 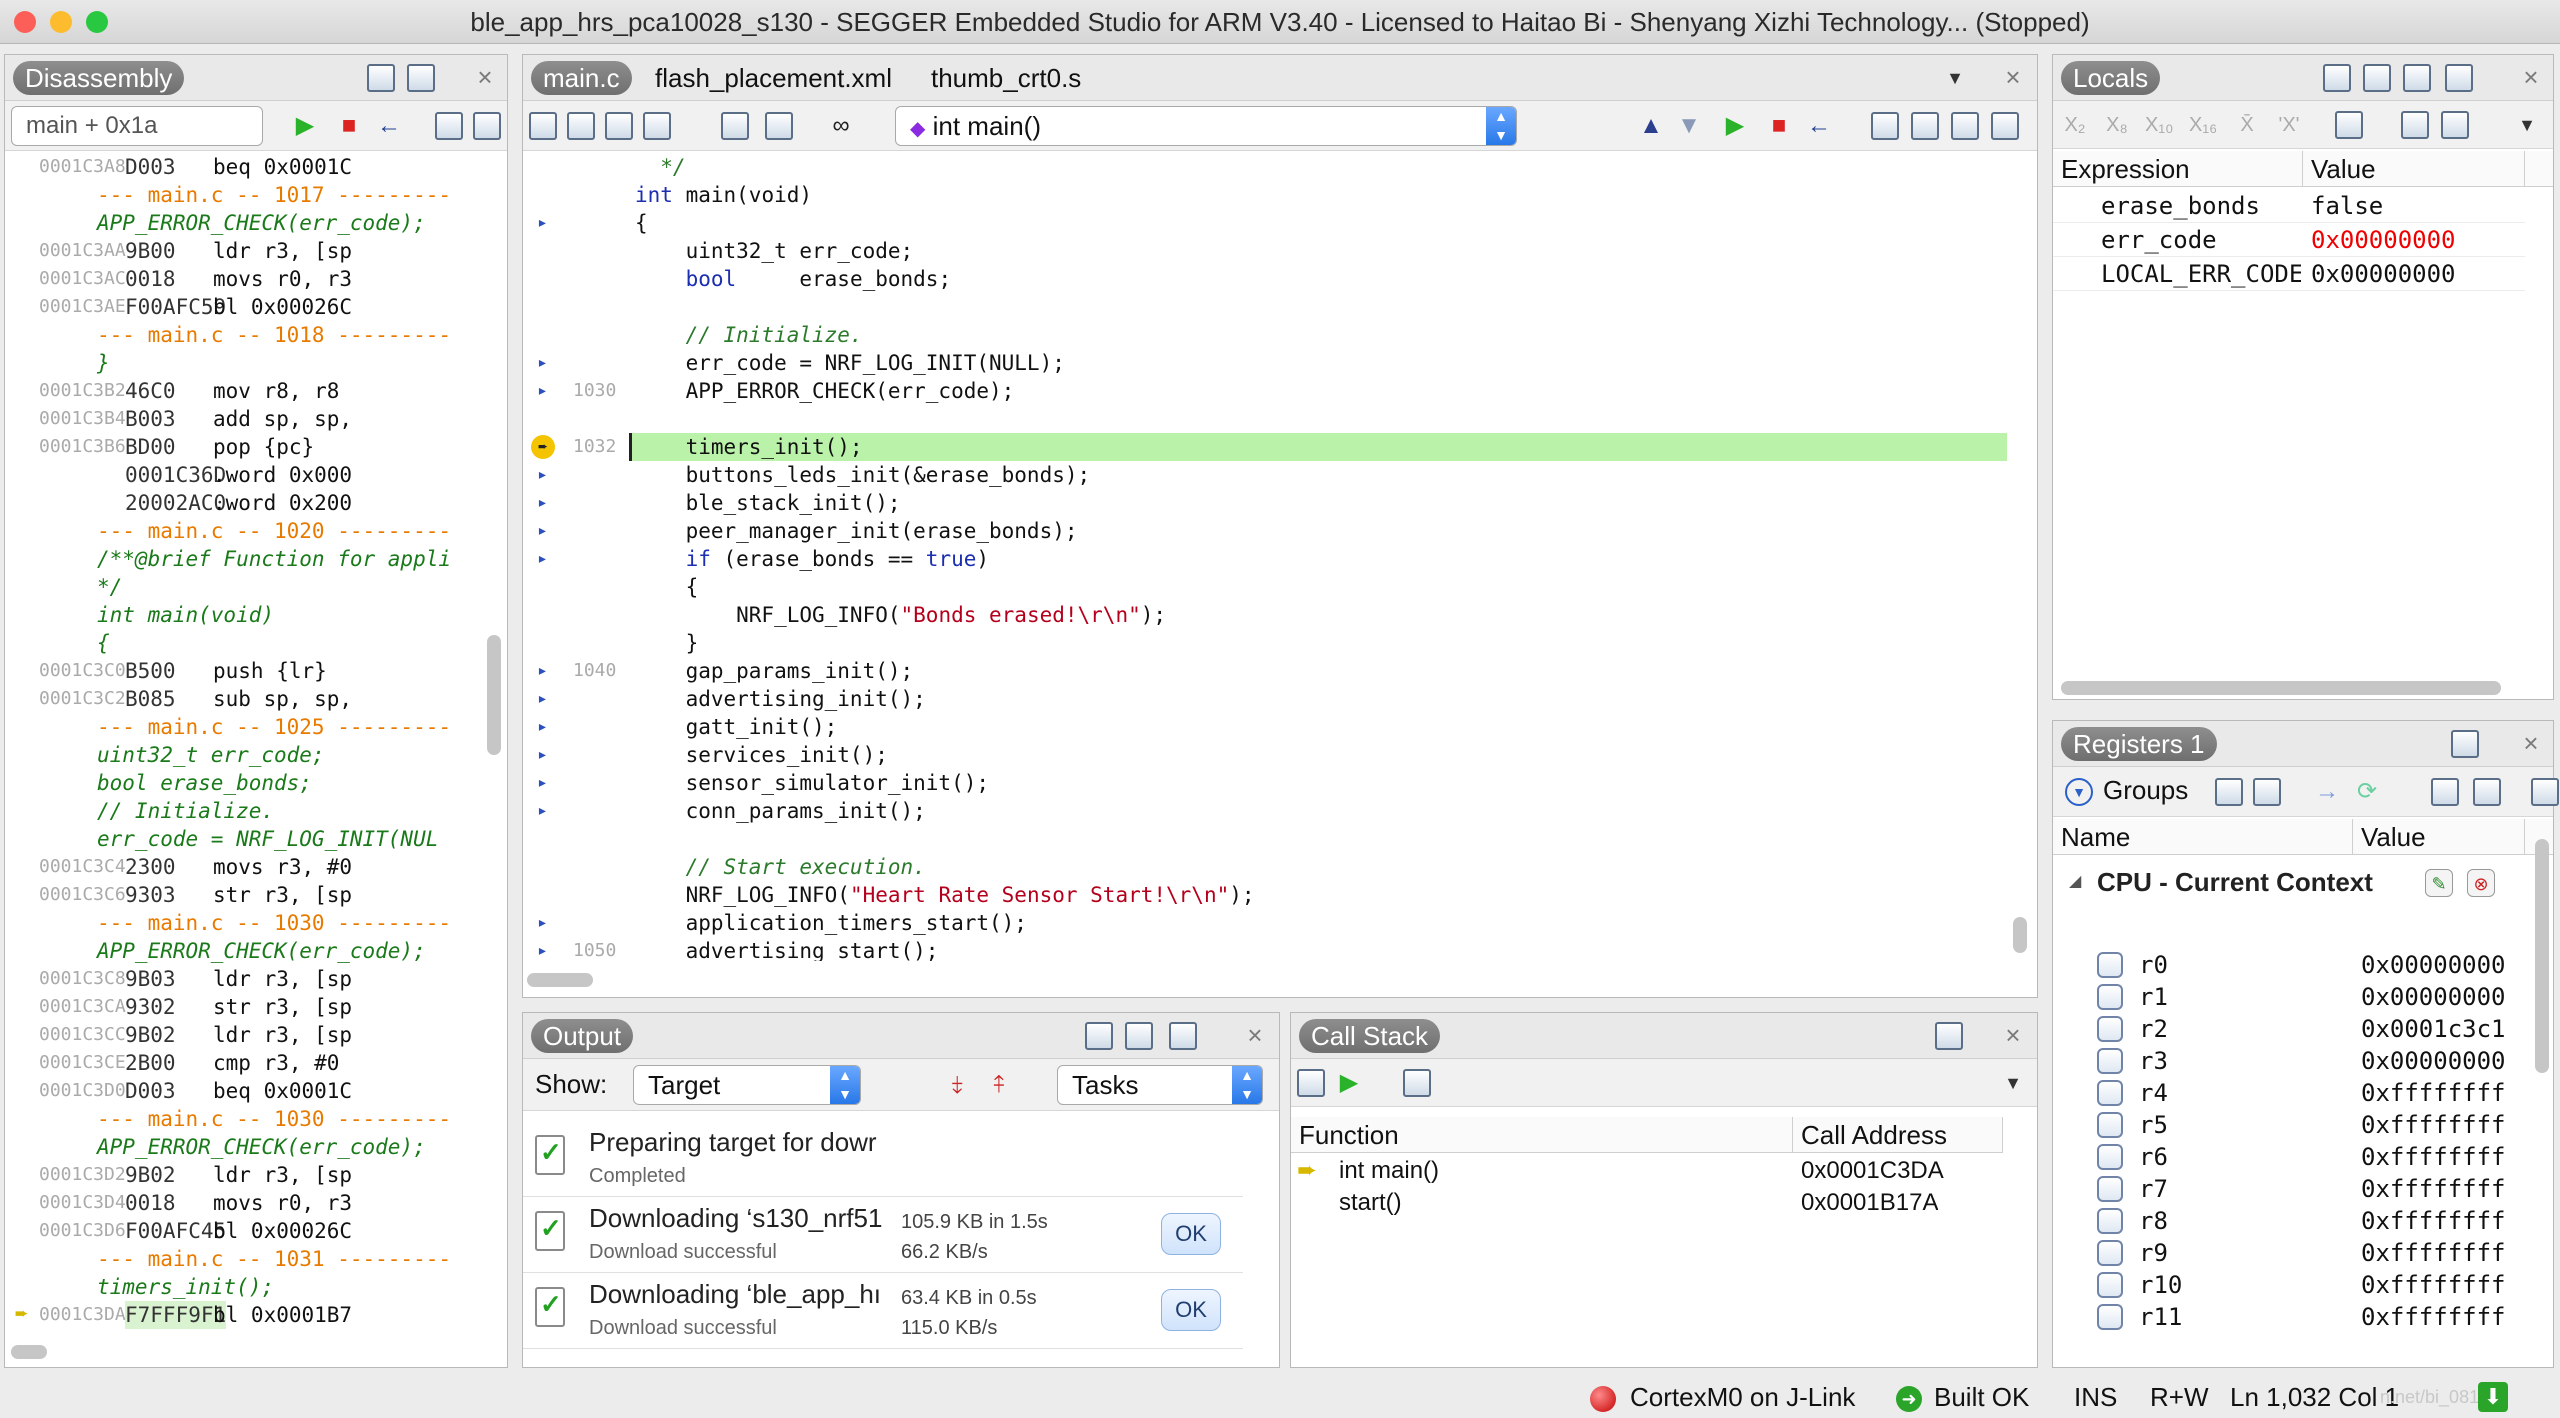 I want to click on editor-chart-icon, so click(x=779, y=126).